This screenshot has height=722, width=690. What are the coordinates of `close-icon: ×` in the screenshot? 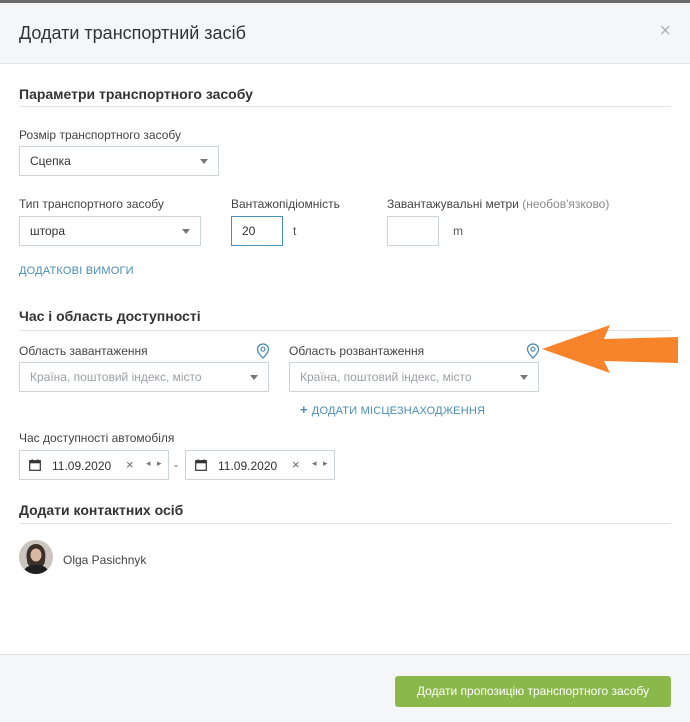 It's located at (665, 31).